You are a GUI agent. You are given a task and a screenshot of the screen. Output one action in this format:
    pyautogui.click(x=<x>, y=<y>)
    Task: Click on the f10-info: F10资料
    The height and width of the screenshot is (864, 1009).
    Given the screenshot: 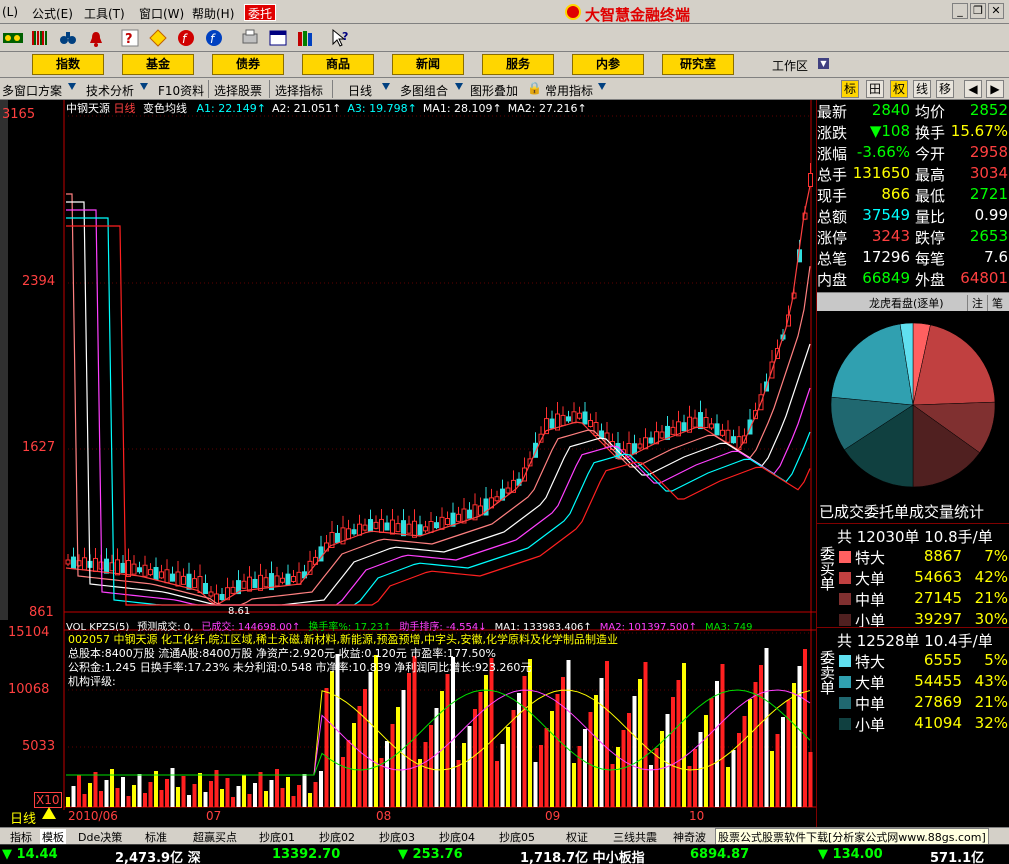 What is the action you would take?
    pyautogui.click(x=181, y=90)
    